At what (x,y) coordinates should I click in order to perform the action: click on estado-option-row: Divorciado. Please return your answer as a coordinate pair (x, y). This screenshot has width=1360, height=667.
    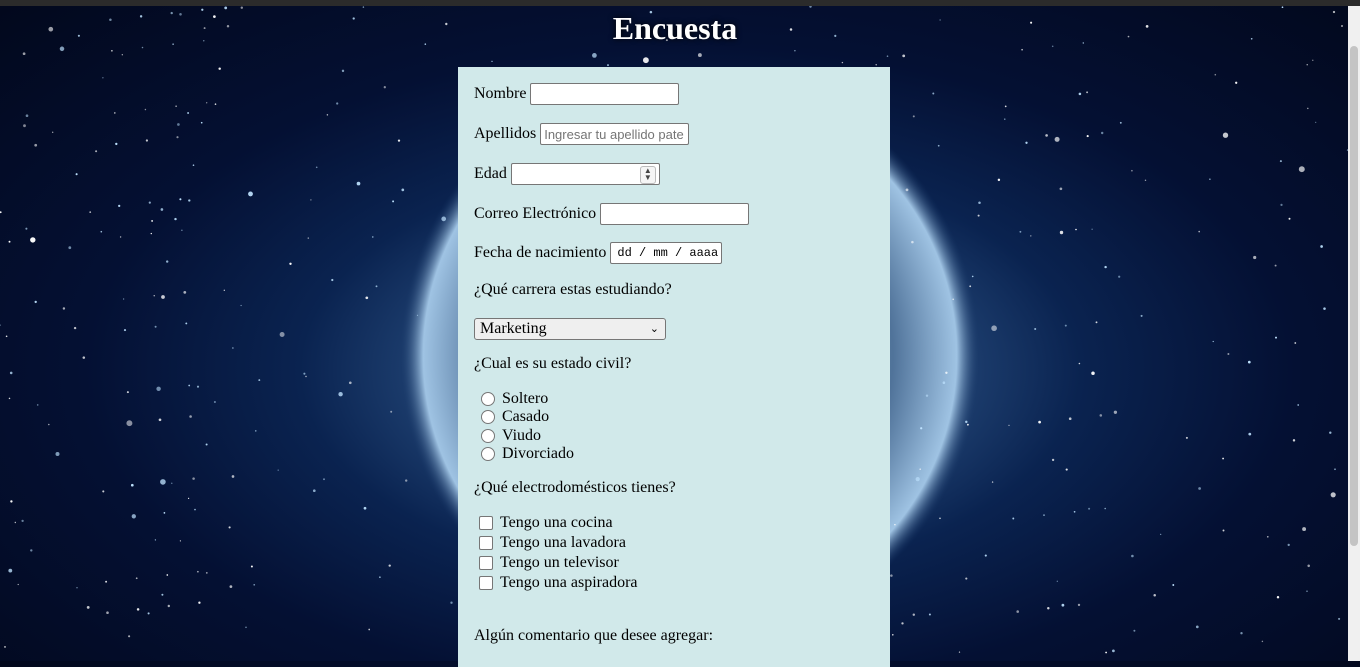
    Looking at the image, I should click on (524, 454).